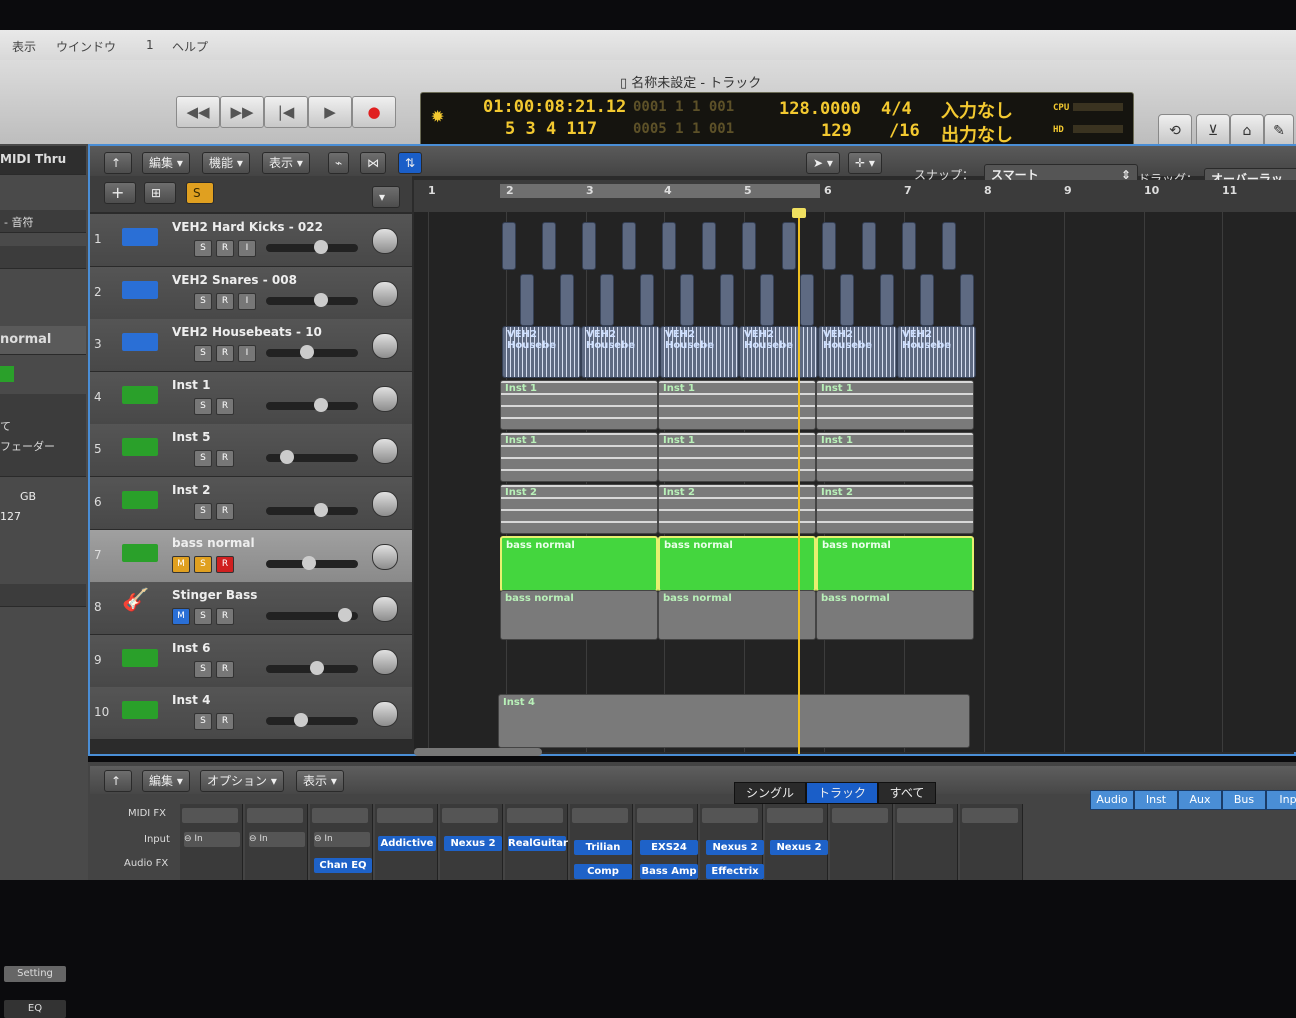 The height and width of the screenshot is (1018, 1296). What do you see at coordinates (737, 615) in the screenshot?
I see `bass-normal-region: bass normal` at bounding box center [737, 615].